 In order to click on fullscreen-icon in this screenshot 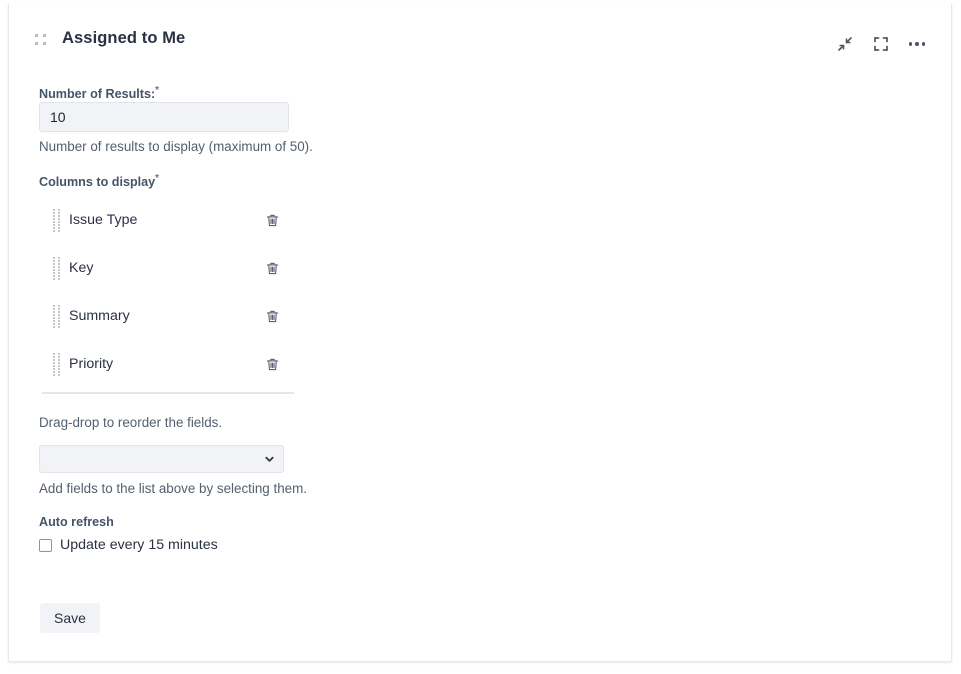, I will do `click(881, 44)`.